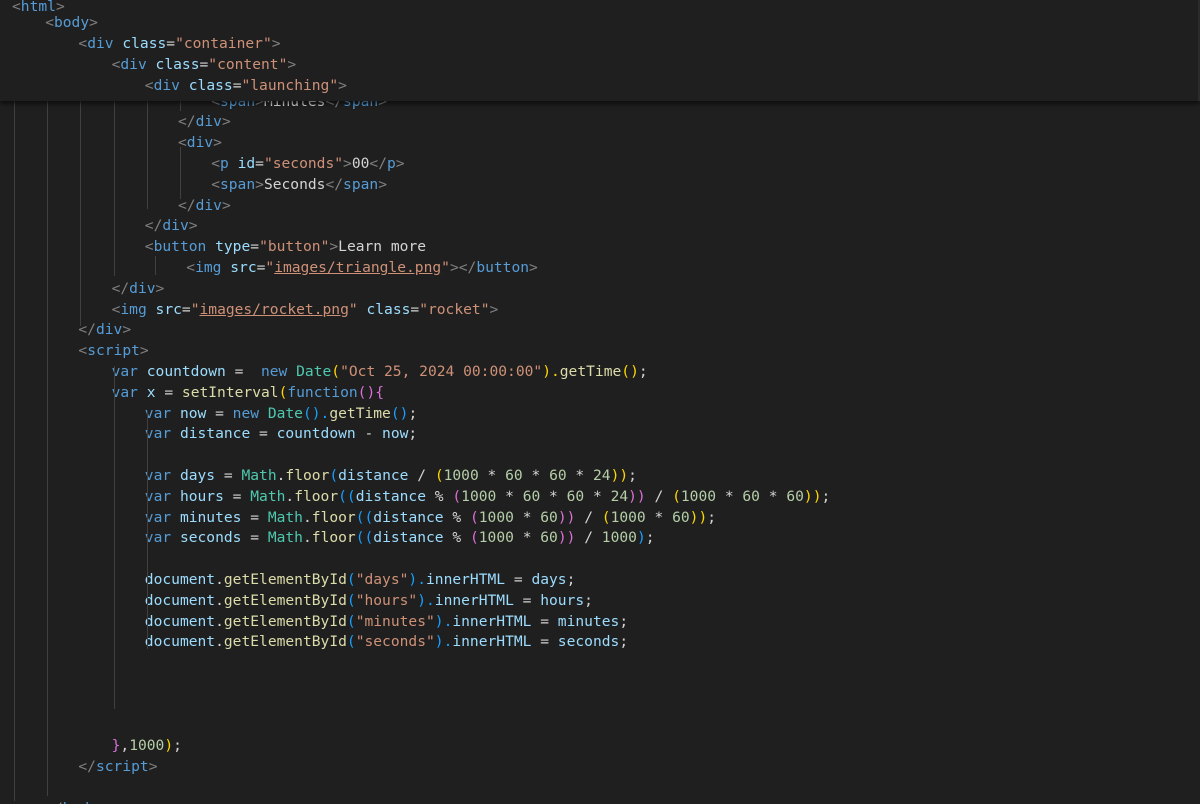  What do you see at coordinates (362, 268) in the screenshot?
I see `code-line: <img src="images/triangle.png"></button>` at bounding box center [362, 268].